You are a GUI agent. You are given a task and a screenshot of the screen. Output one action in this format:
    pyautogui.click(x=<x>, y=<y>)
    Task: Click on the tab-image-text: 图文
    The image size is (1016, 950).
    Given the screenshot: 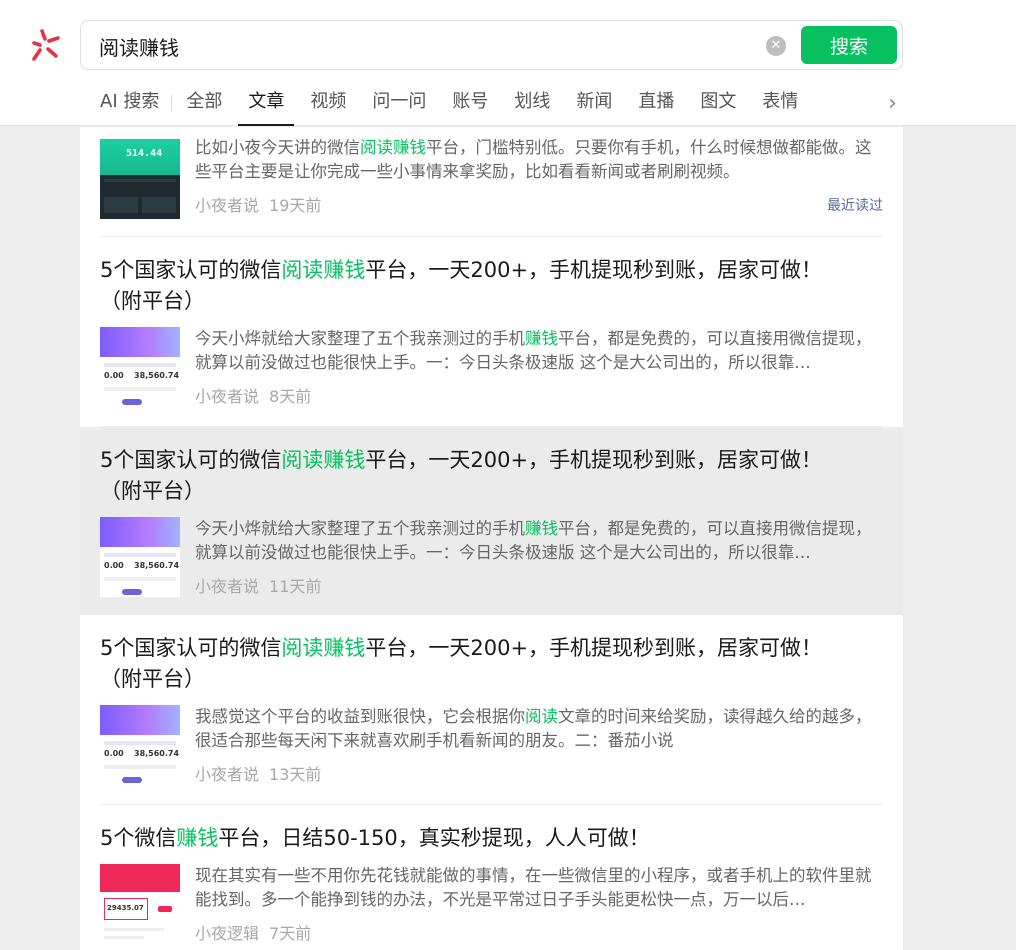 What is the action you would take?
    pyautogui.click(x=718, y=105)
    